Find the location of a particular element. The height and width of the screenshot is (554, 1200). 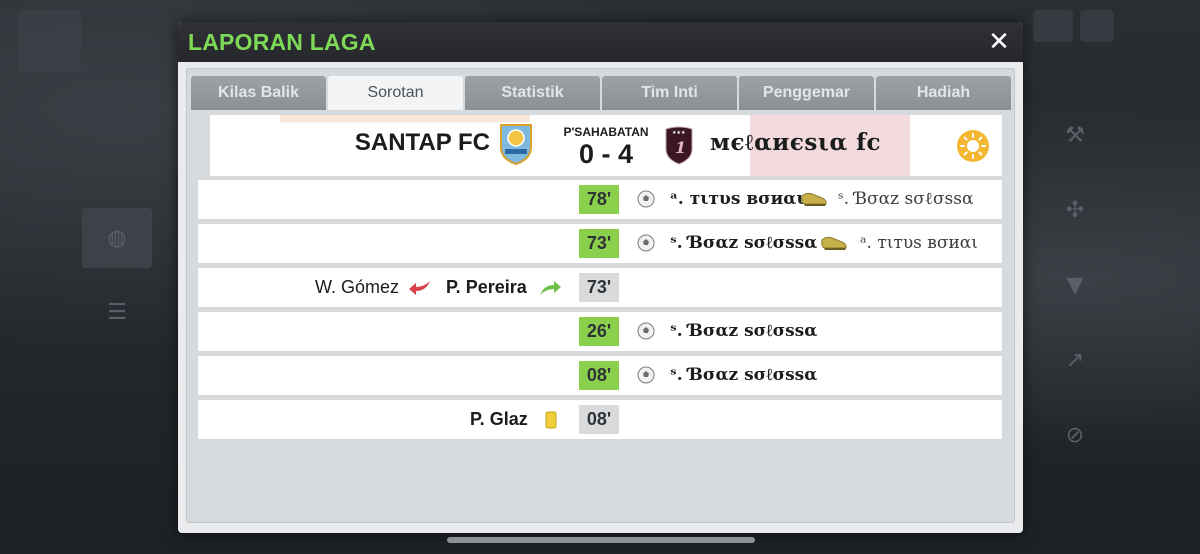

event-scorer: ᵃ. тιтυѕ вσиαι is located at coordinates (737, 199).